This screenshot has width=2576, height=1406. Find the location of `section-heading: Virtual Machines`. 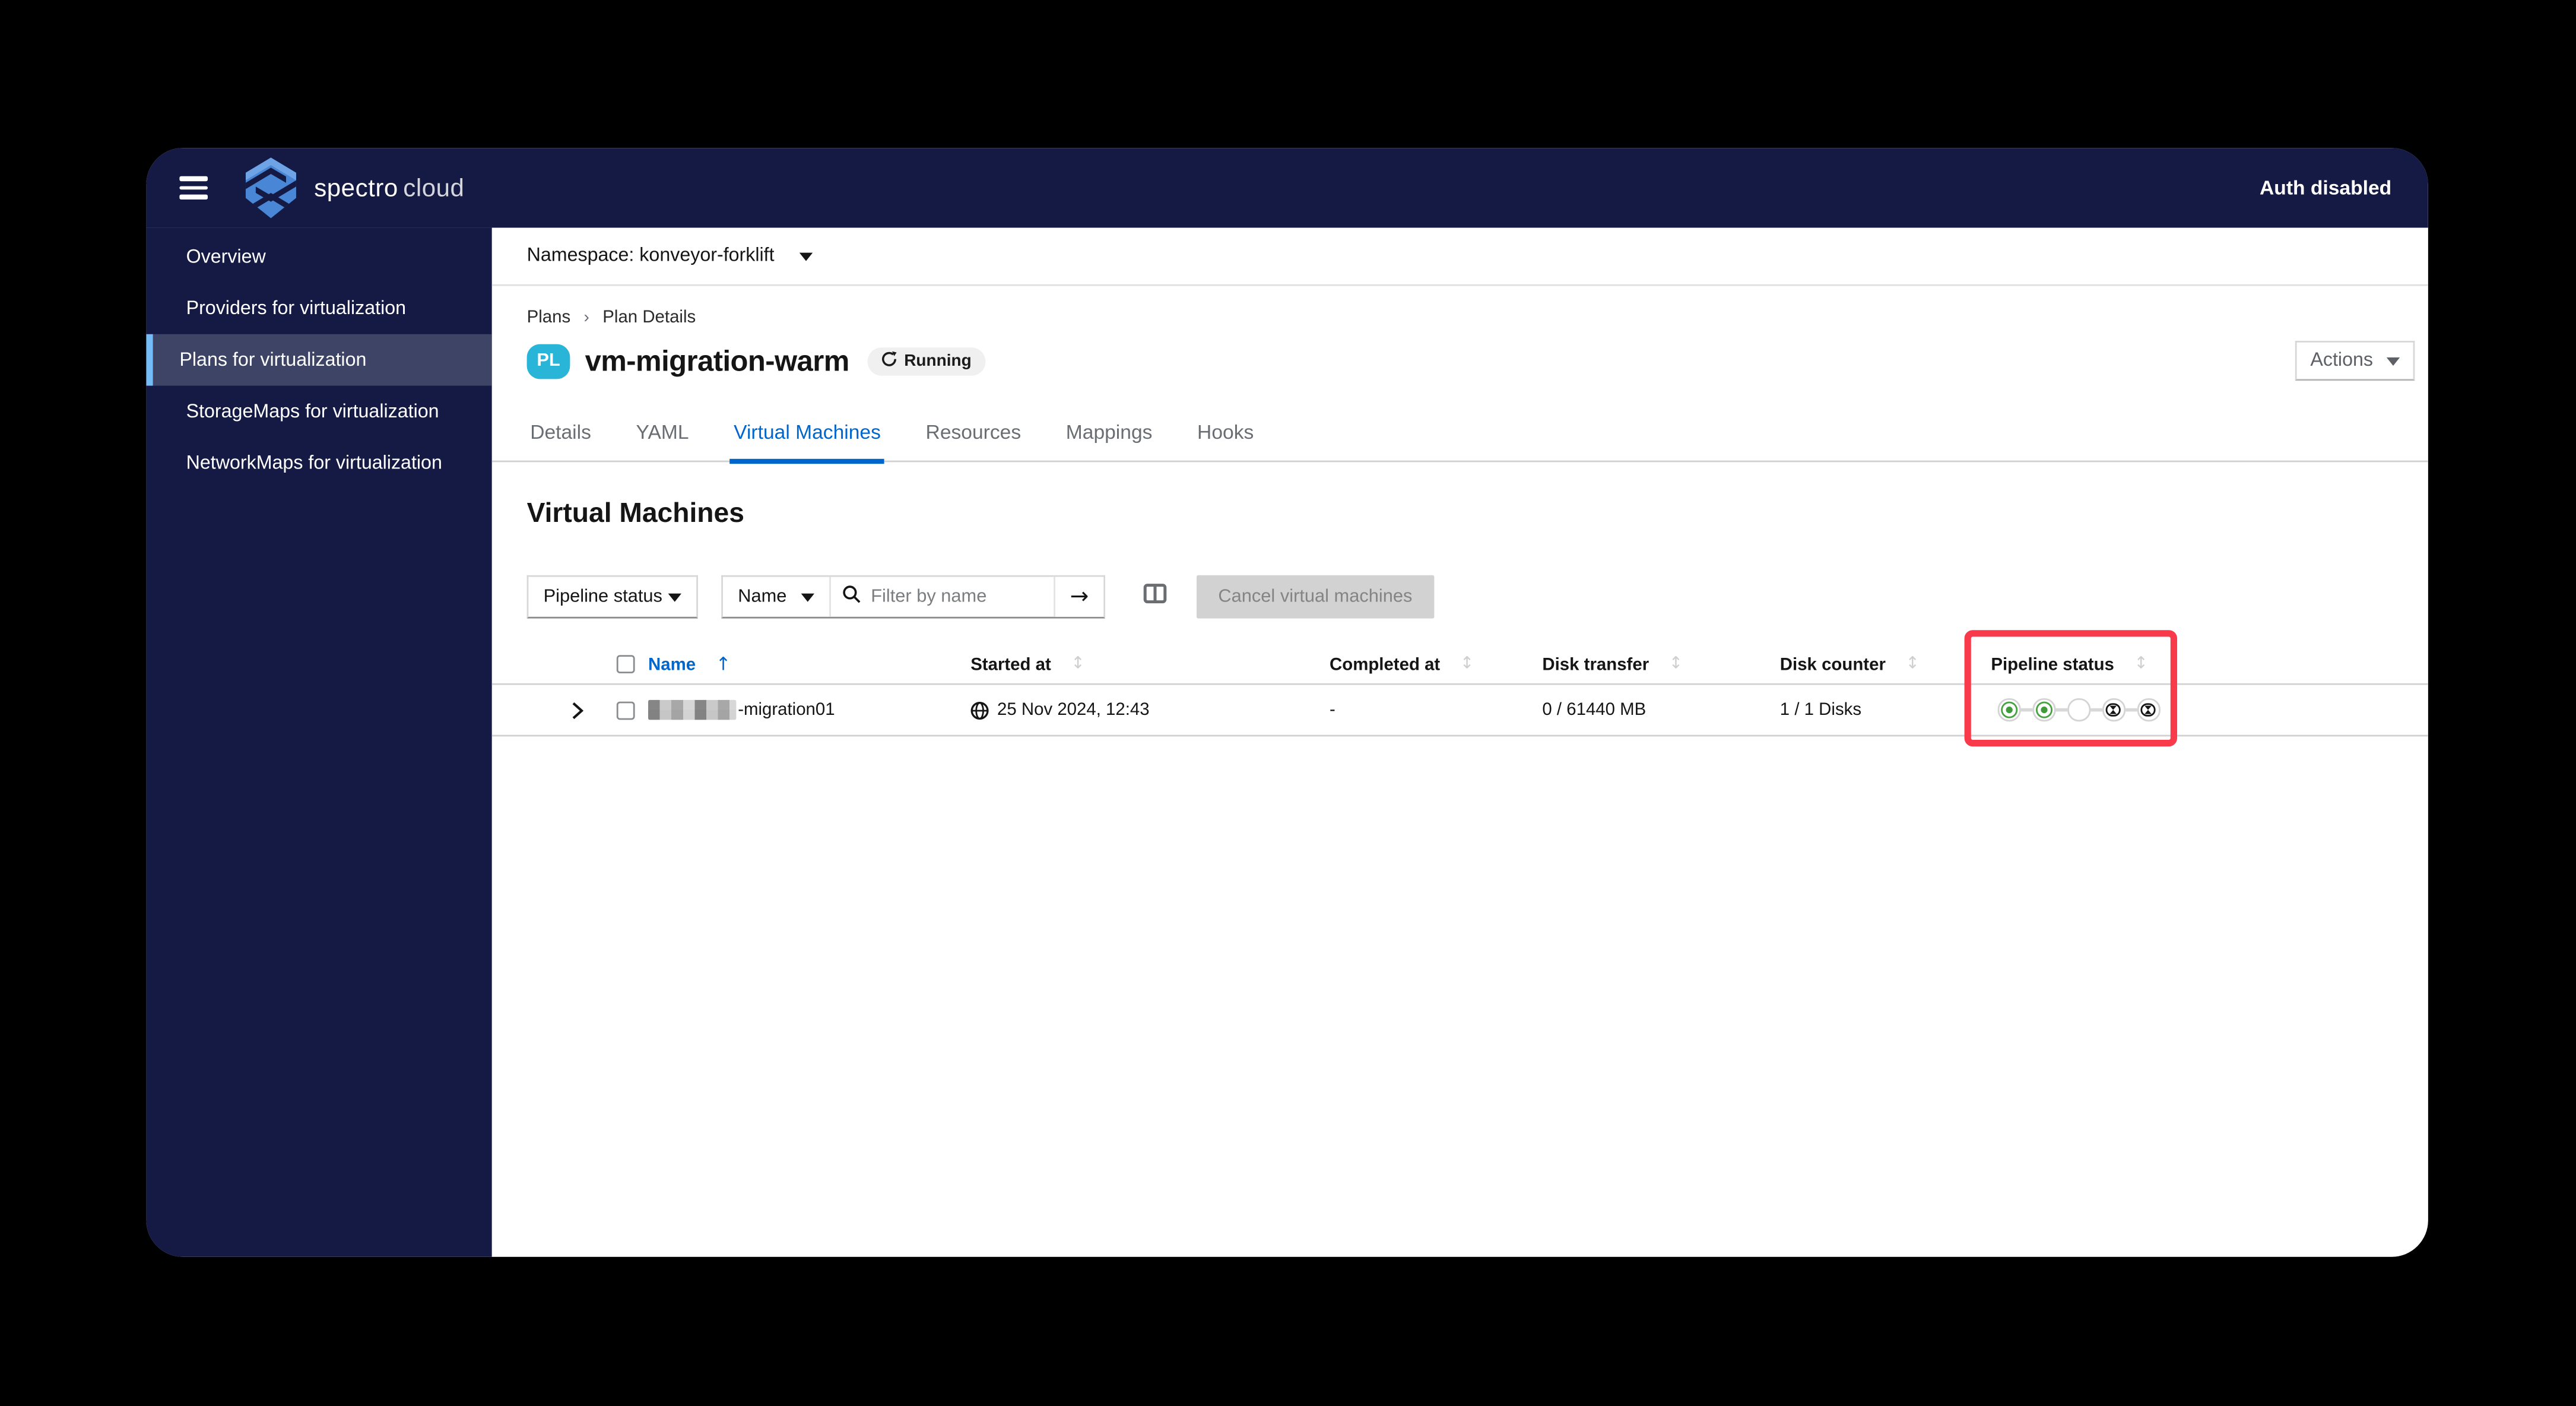

section-heading: Virtual Machines is located at coordinates (635, 514).